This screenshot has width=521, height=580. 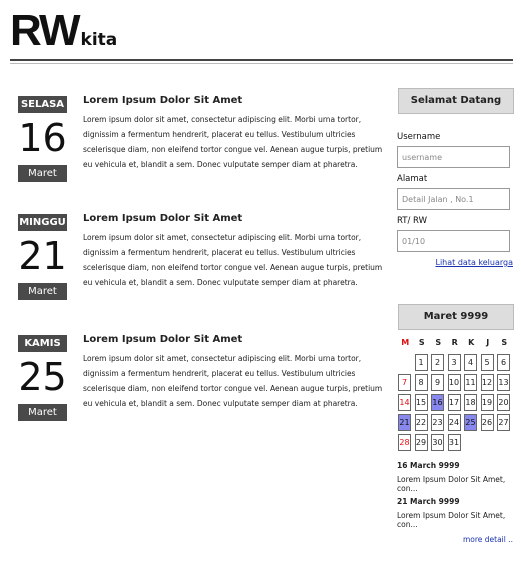 I want to click on calendar-weekdays: MSSRKJS, so click(x=455, y=342).